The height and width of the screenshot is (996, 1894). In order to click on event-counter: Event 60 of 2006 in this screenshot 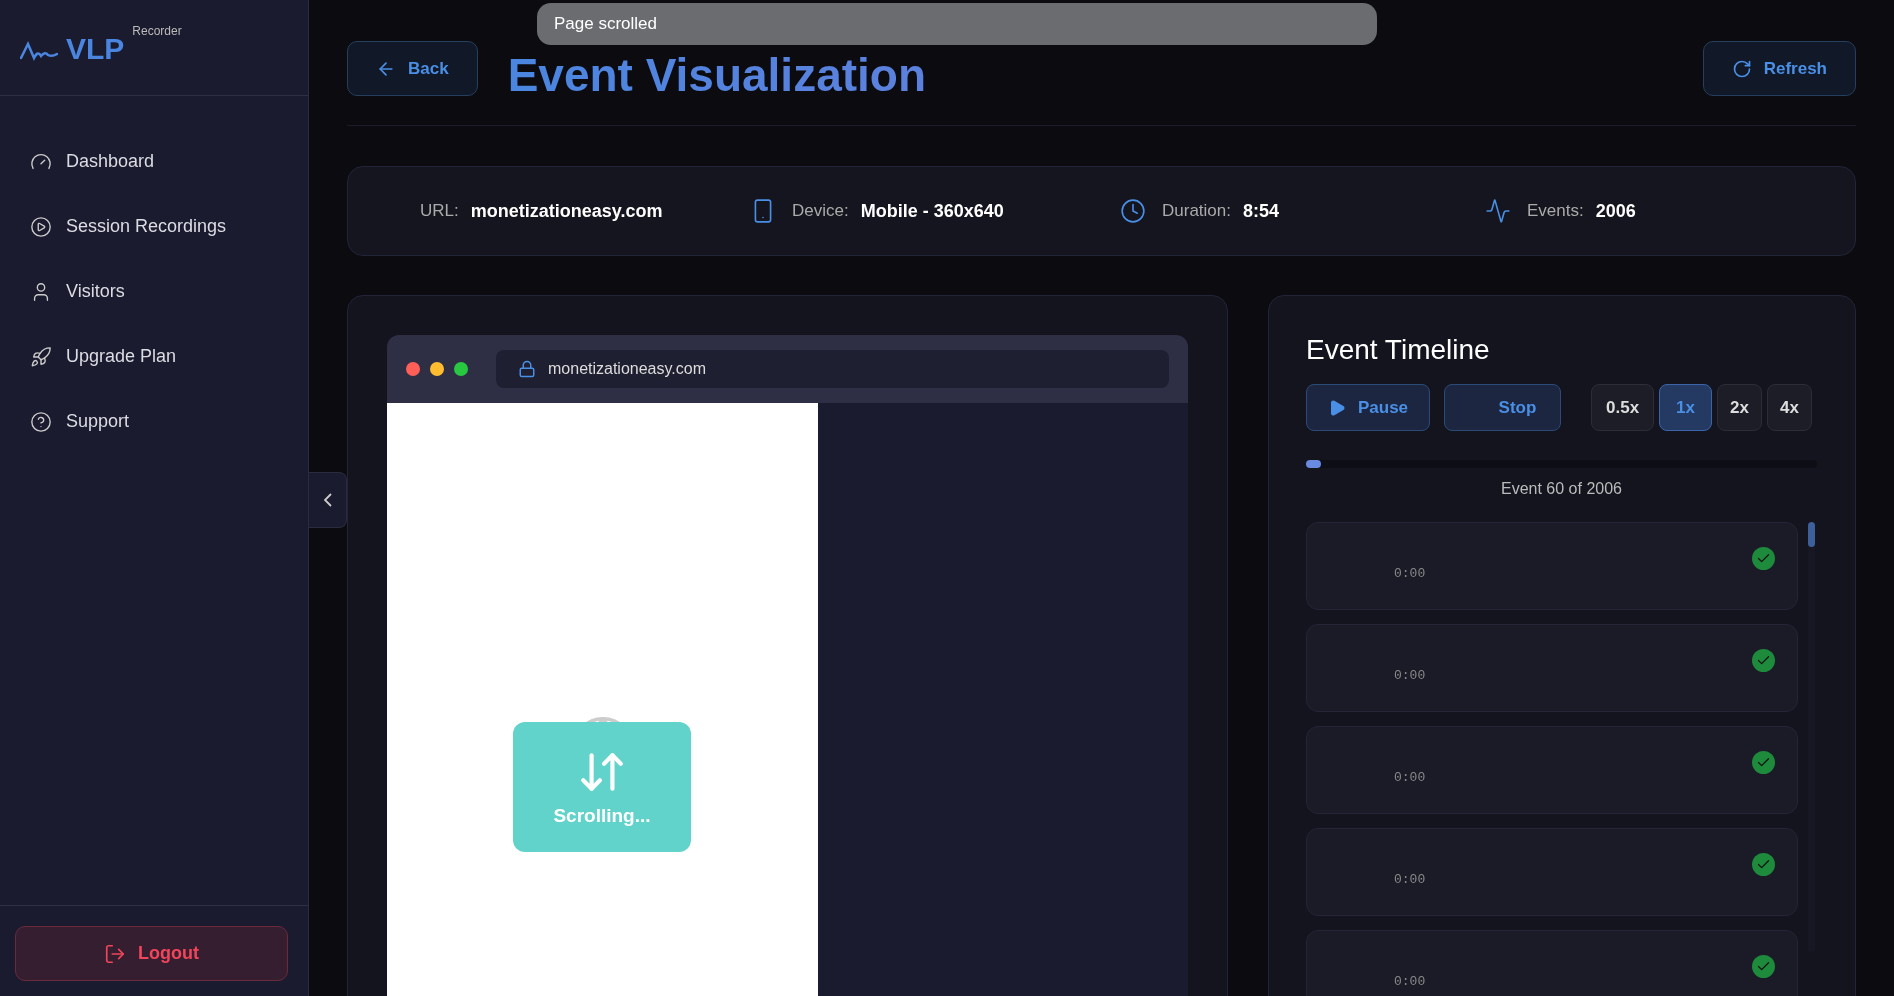, I will do `click(1561, 489)`.